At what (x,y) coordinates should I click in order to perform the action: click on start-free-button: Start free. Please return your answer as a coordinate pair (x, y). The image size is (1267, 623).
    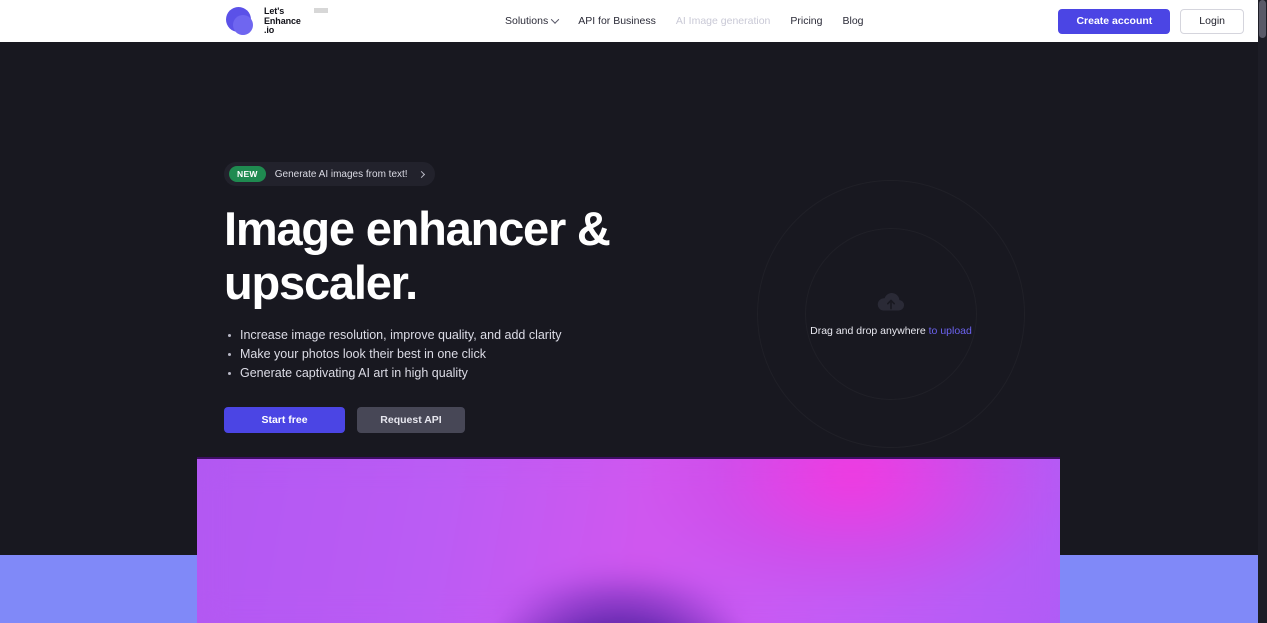
    Looking at the image, I should click on (284, 420).